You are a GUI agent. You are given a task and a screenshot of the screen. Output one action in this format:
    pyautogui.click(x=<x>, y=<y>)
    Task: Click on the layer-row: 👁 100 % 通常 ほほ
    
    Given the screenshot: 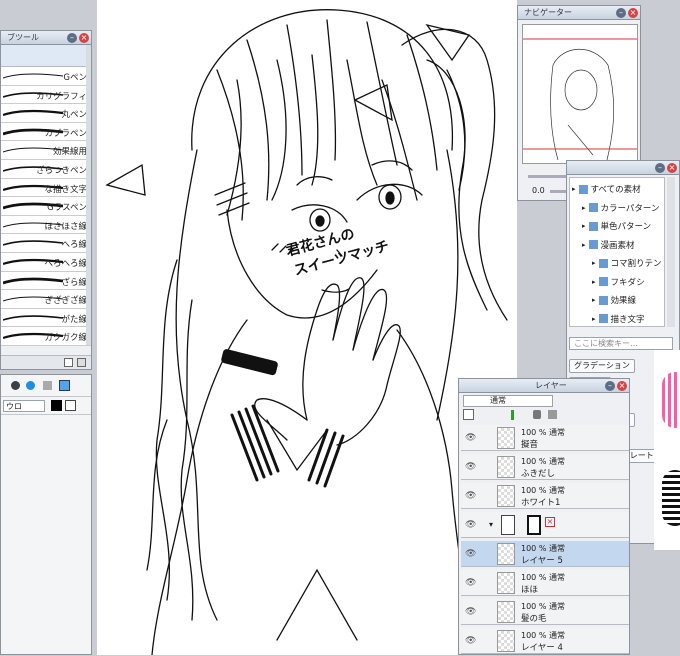 What is the action you would take?
    pyautogui.click(x=545, y=583)
    